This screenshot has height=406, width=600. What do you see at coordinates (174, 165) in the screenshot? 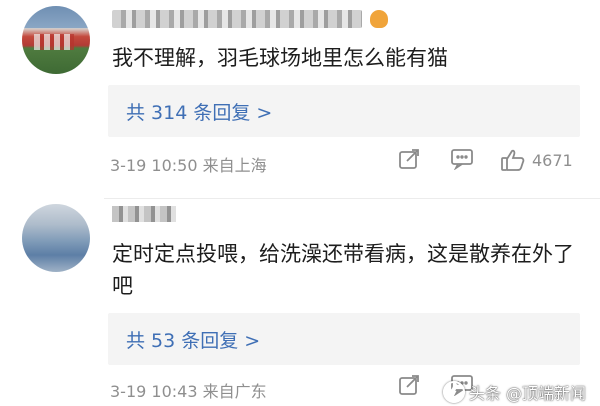
I see `comment-time: 10:50` at bounding box center [174, 165].